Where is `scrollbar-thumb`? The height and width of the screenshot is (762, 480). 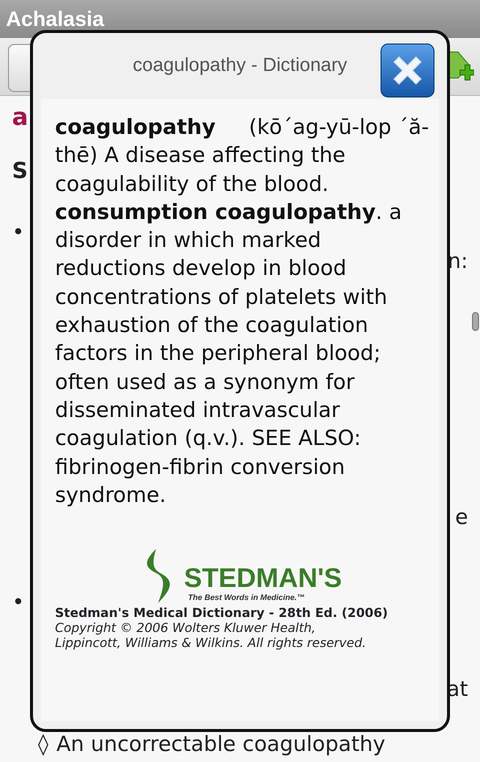
scrollbar-thumb is located at coordinates (475, 321).